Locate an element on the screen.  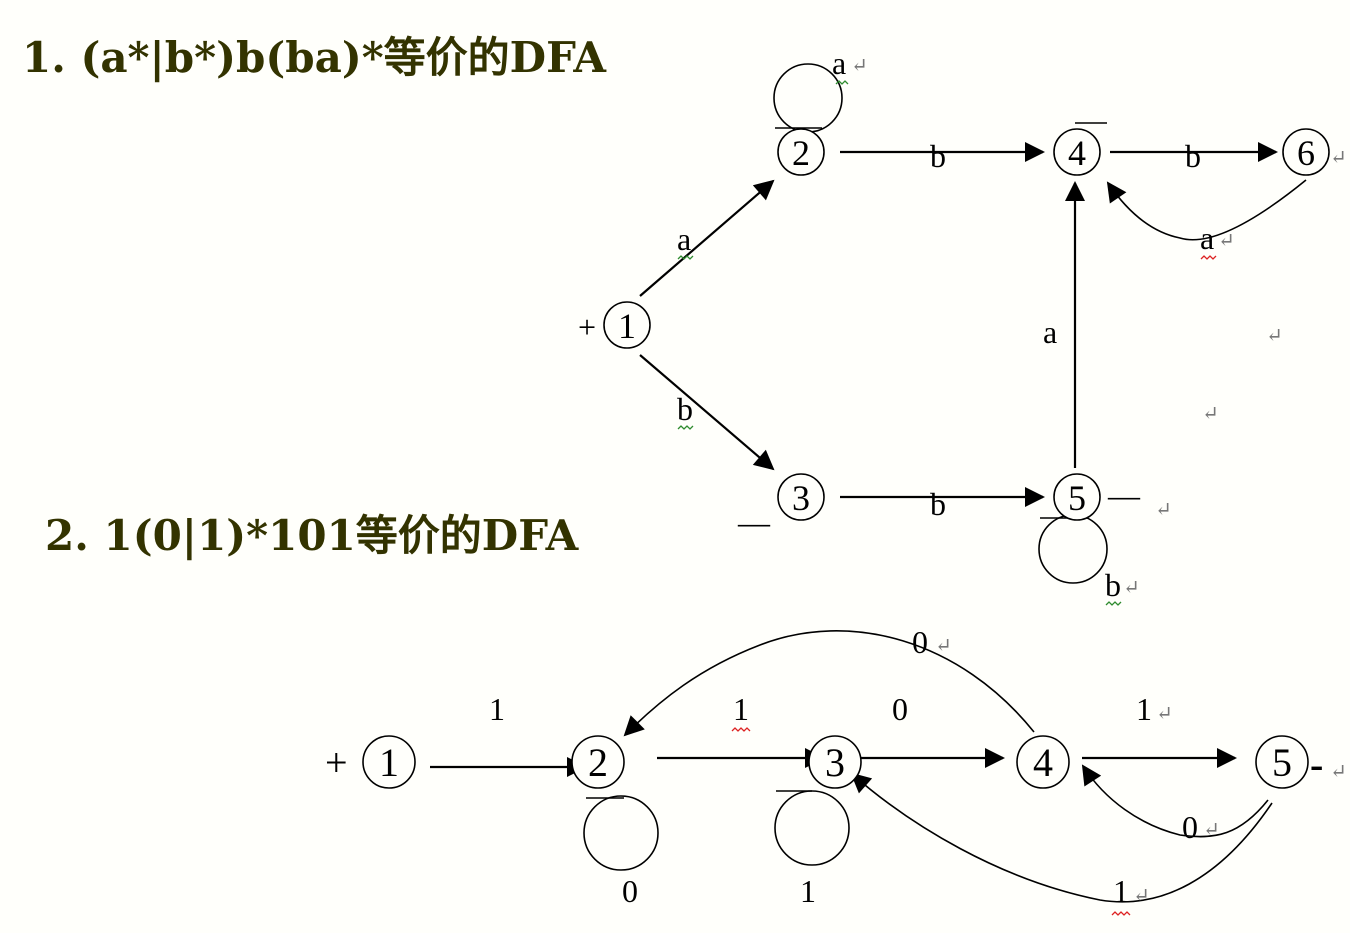
dfa2-node-4-label: 4 is located at coordinates (1043, 762).